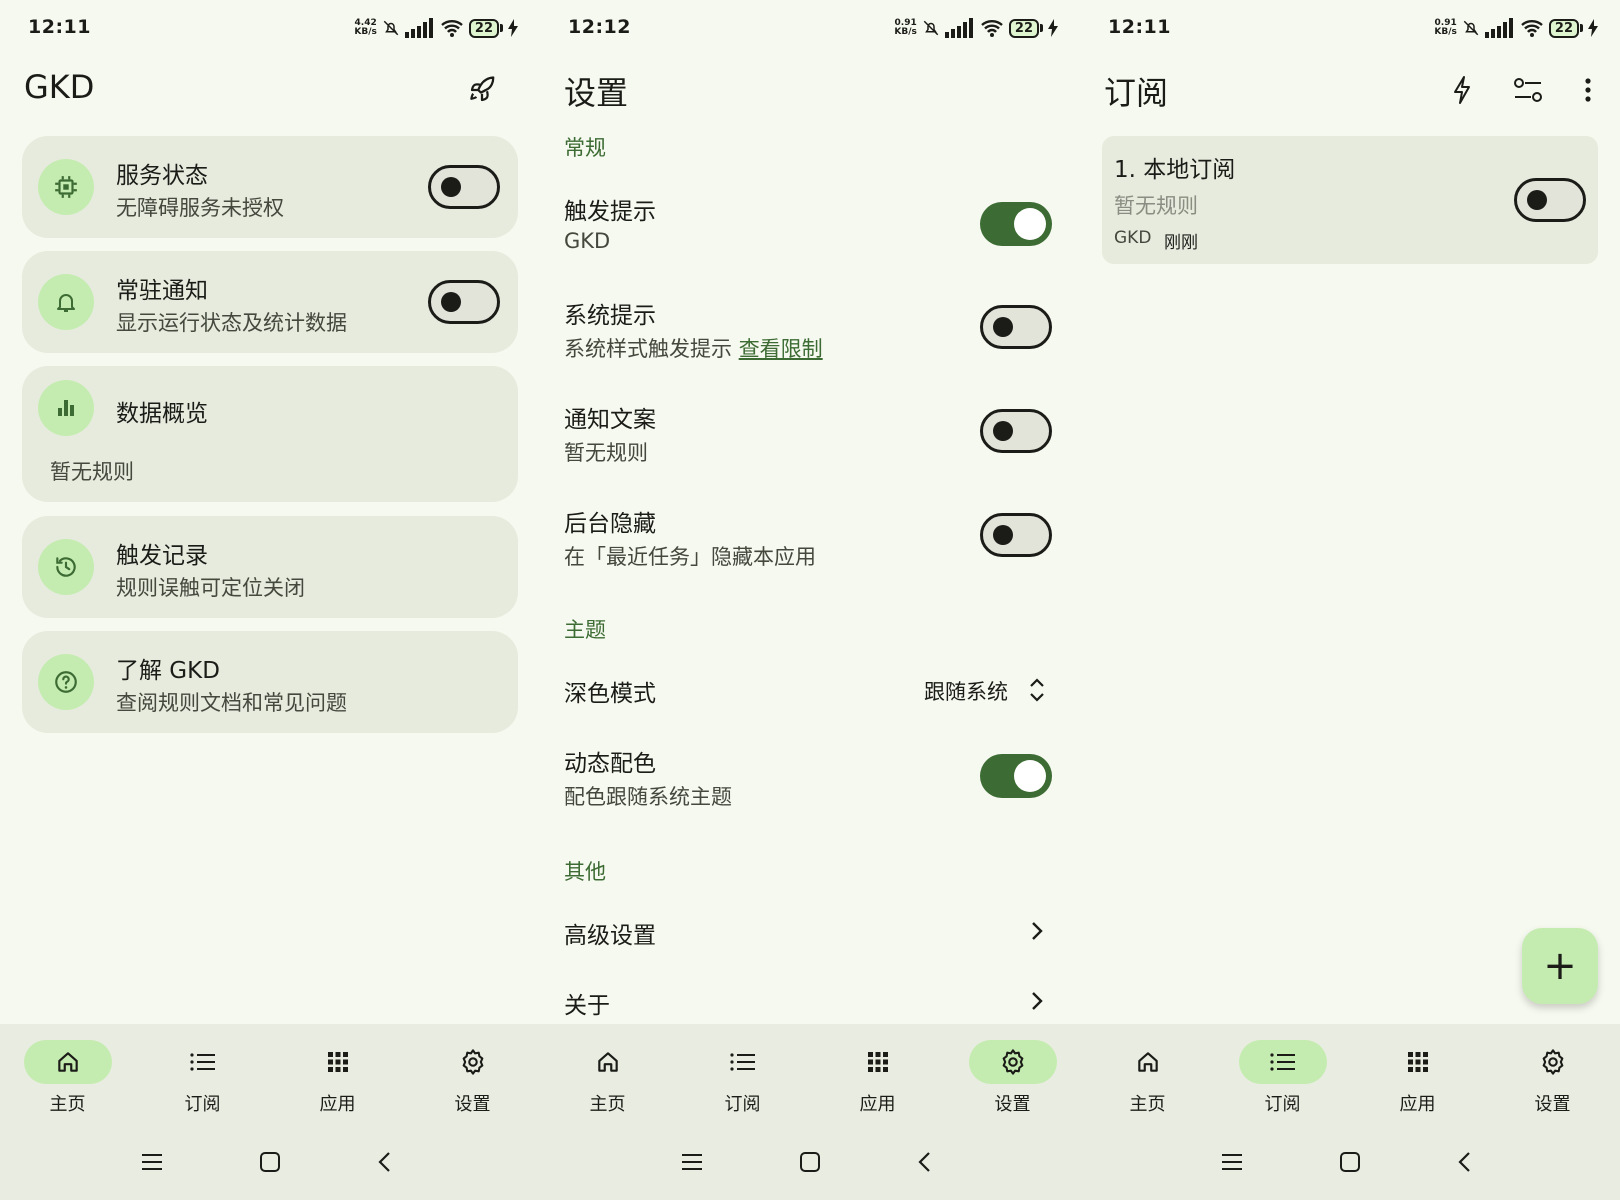 This screenshot has height=1200, width=1620. Describe the element at coordinates (92, 472) in the screenshot. I see `card-subtitle: 暂无规则` at that location.